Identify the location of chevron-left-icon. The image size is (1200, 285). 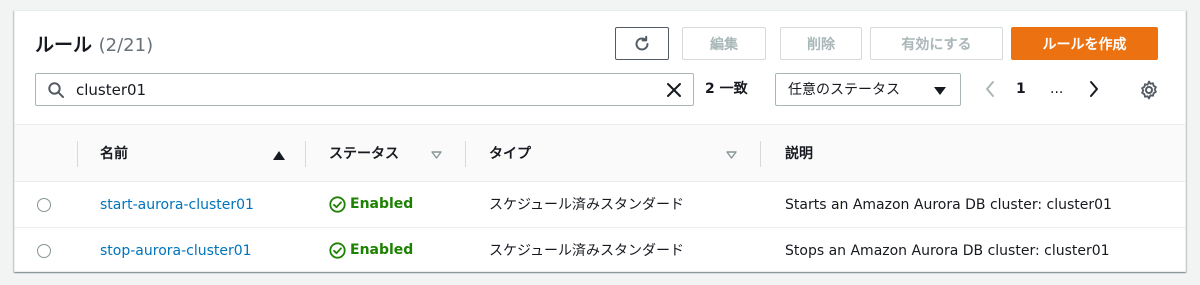
(991, 89).